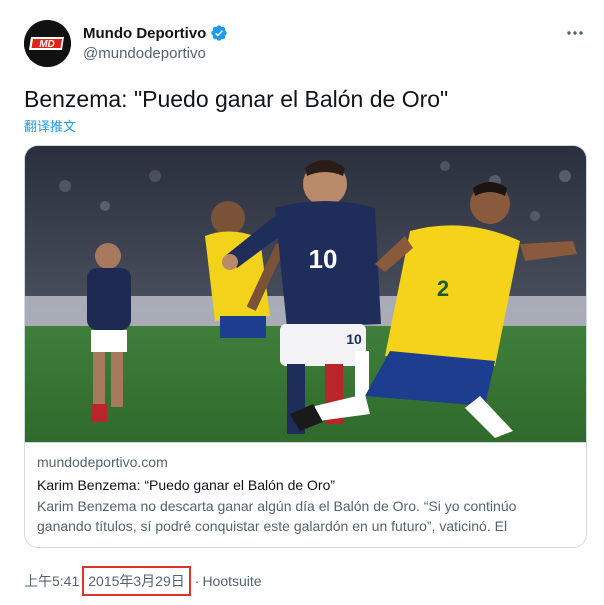 The height and width of the screenshot is (605, 604). Describe the element at coordinates (136, 581) in the screenshot. I see `tweet-date: 2015年3月29日` at that location.